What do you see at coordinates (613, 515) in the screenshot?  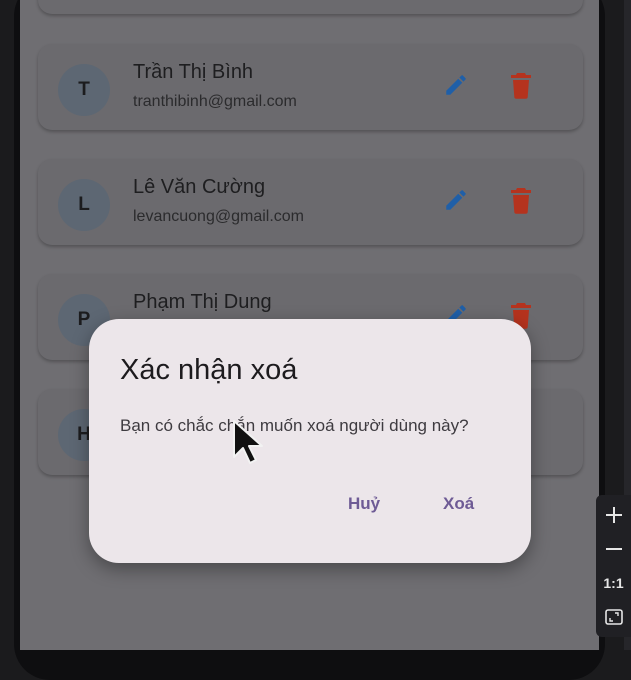 I see `plus-icon` at bounding box center [613, 515].